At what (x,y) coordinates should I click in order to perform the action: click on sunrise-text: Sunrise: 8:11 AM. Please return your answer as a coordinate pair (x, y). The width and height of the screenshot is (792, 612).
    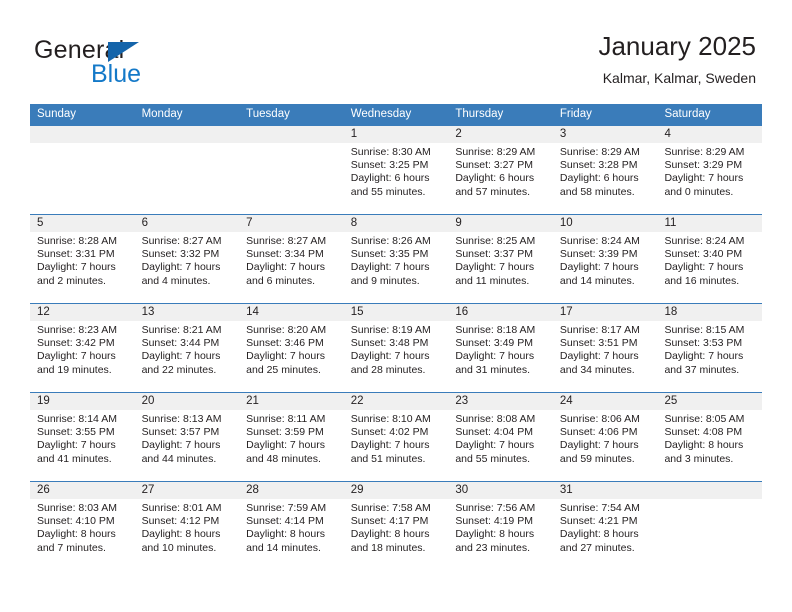
    Looking at the image, I should click on (286, 419).